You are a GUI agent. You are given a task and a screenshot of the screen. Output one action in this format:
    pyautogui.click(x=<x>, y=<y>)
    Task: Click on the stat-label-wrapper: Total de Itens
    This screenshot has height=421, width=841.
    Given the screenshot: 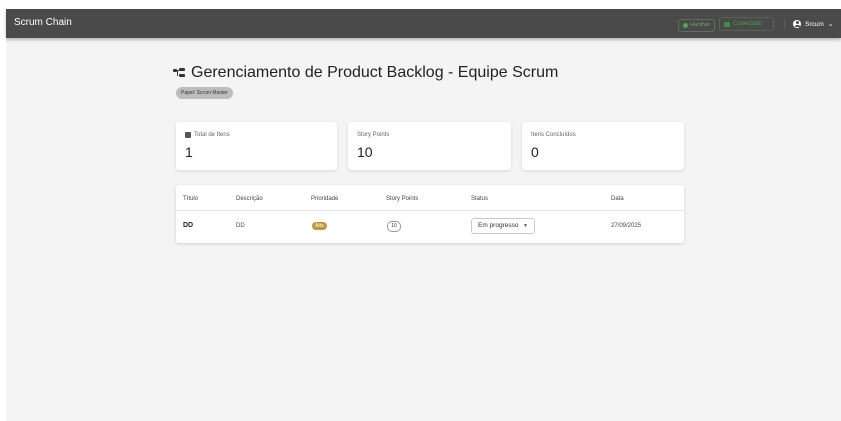 What is the action you would take?
    pyautogui.click(x=207, y=135)
    